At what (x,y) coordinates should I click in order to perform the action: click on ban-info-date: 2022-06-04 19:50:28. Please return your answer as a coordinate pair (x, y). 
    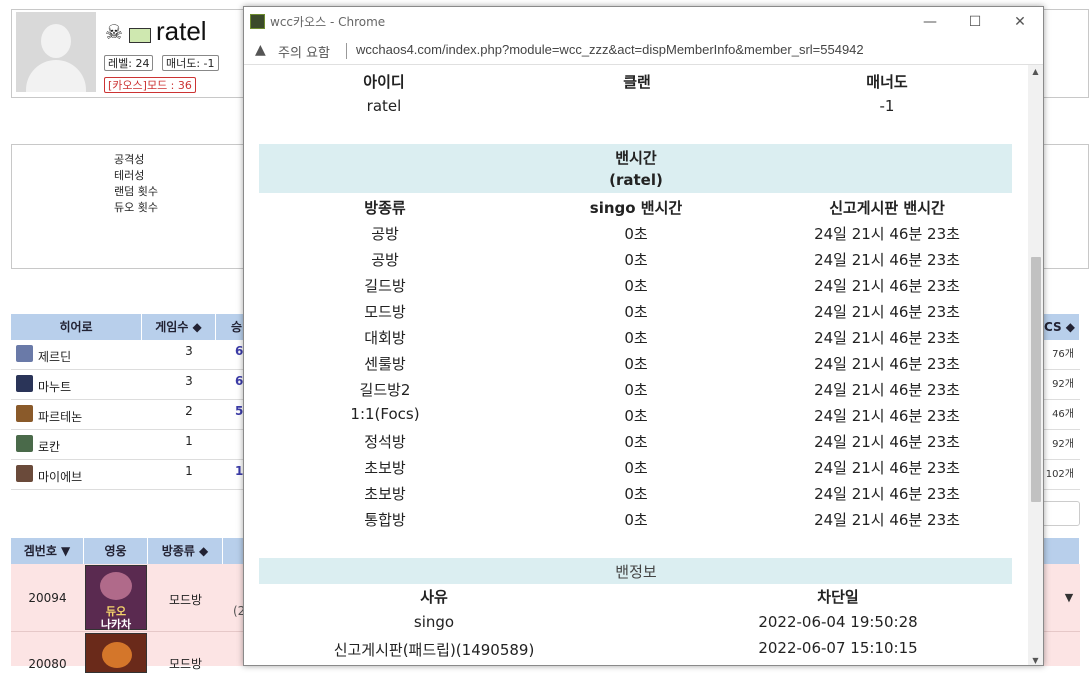
    Looking at the image, I should click on (838, 622).